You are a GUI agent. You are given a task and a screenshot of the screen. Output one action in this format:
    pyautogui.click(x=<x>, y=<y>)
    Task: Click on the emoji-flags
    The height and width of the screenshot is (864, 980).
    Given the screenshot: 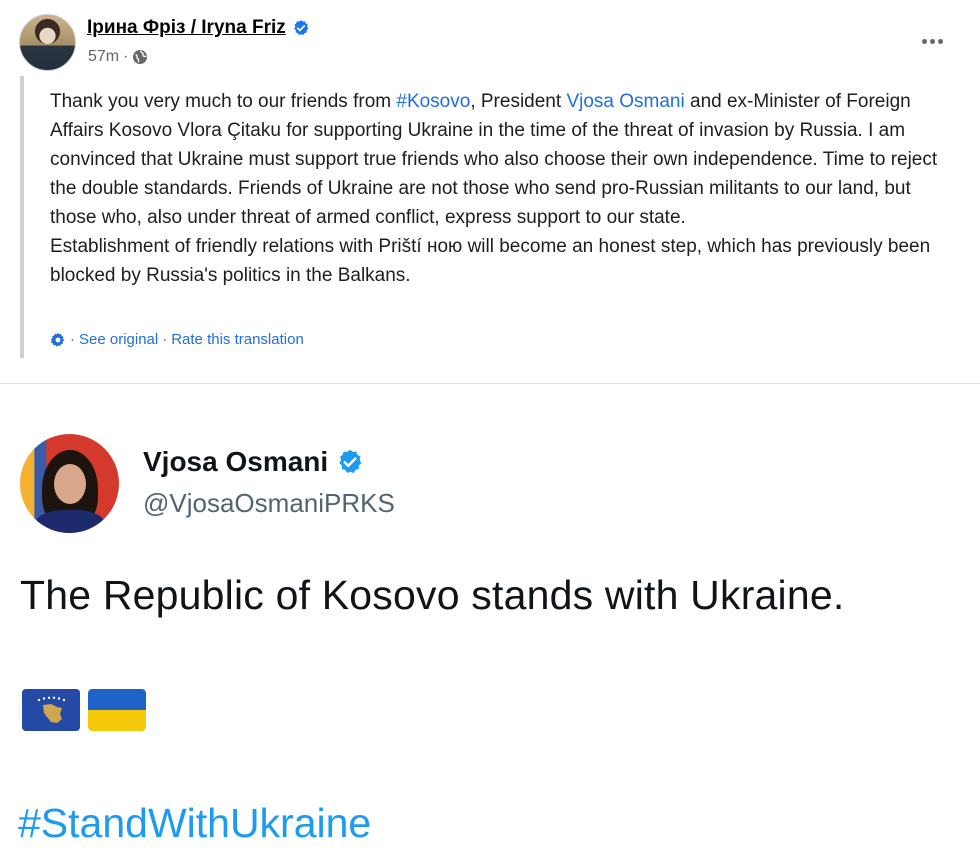 What is the action you would take?
    pyautogui.click(x=84, y=710)
    